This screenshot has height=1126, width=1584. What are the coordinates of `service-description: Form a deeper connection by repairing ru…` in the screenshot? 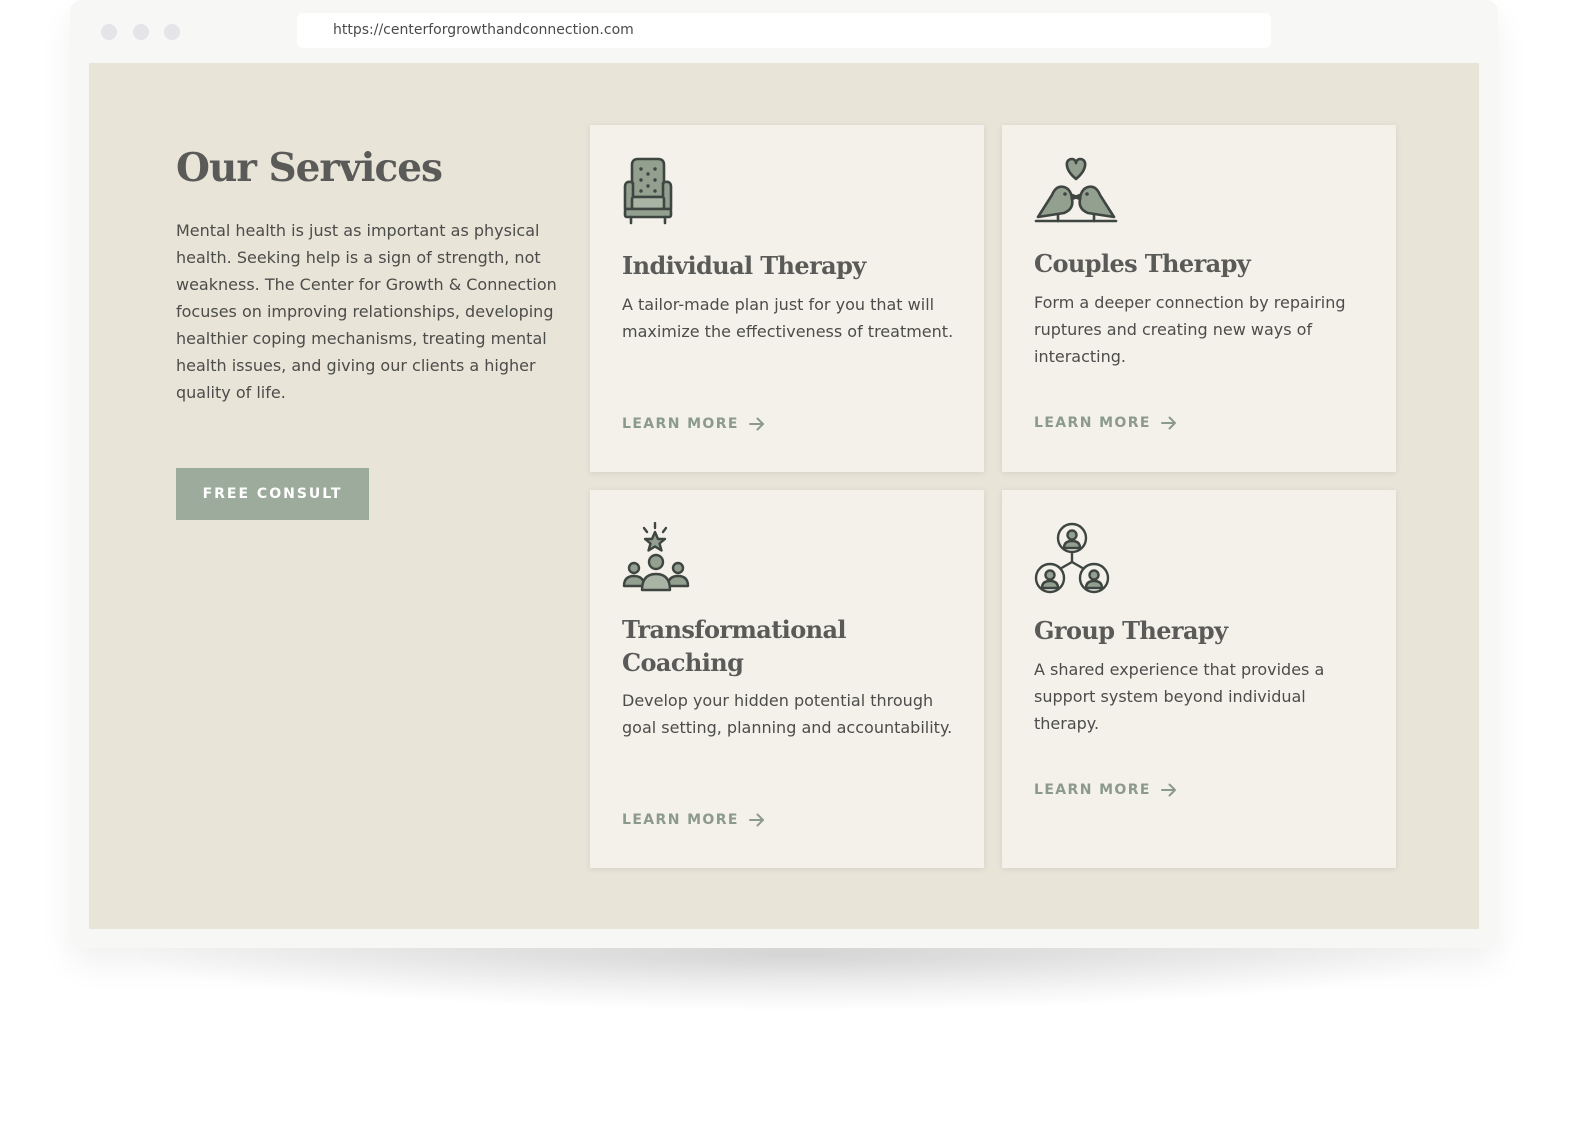 It's located at (1190, 329).